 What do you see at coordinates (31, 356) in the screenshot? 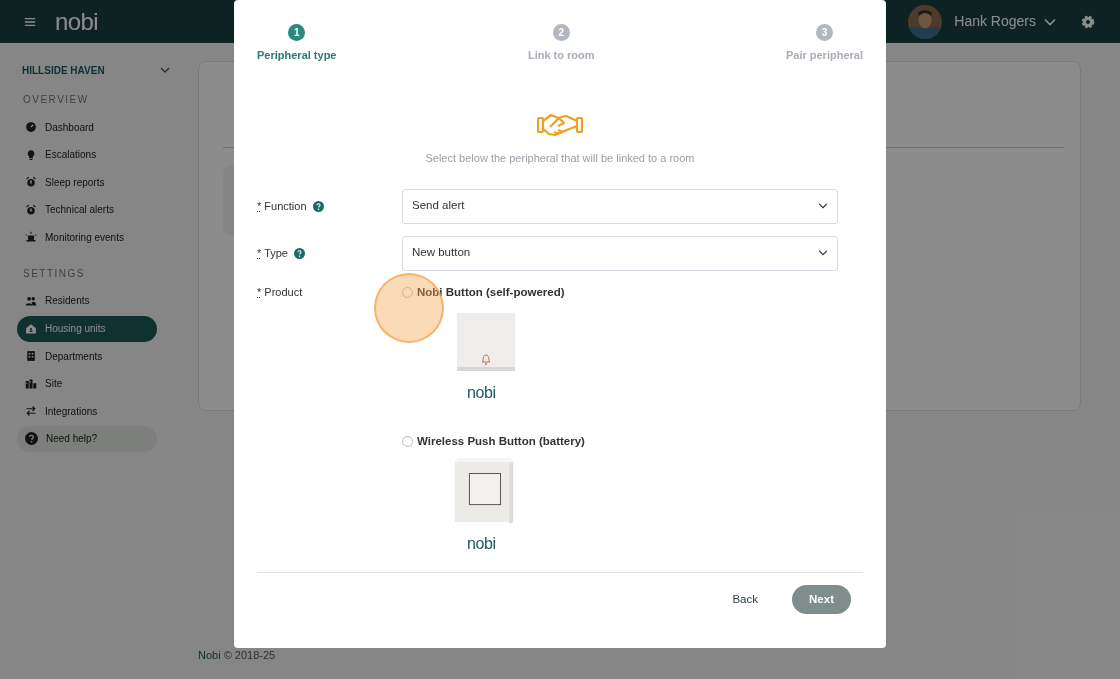
I see `building-icon` at bounding box center [31, 356].